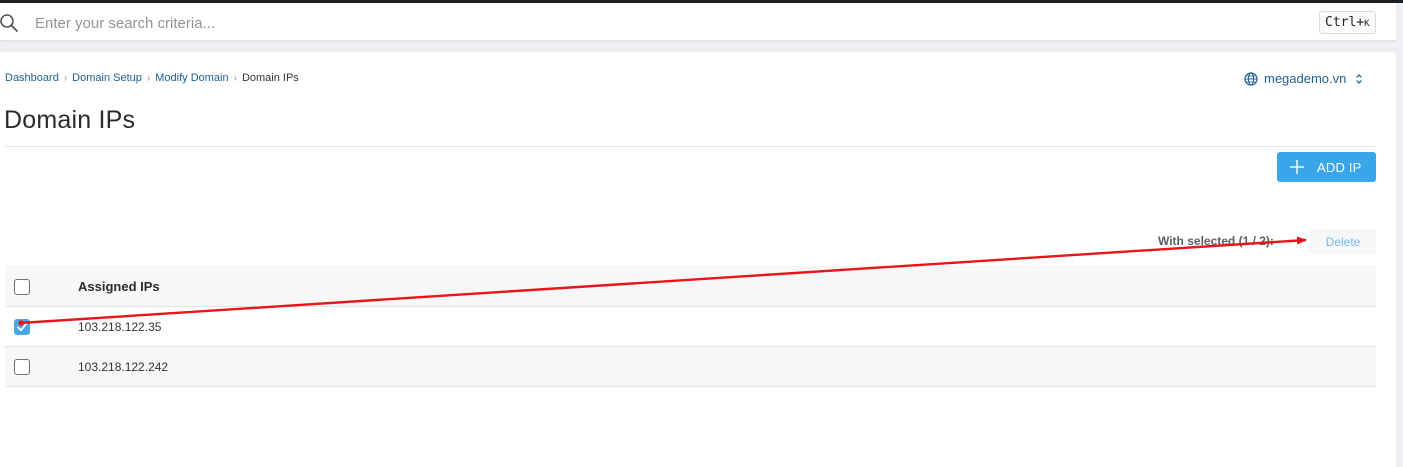 This screenshot has width=1403, height=467. I want to click on checkmark-icon, so click(22, 326).